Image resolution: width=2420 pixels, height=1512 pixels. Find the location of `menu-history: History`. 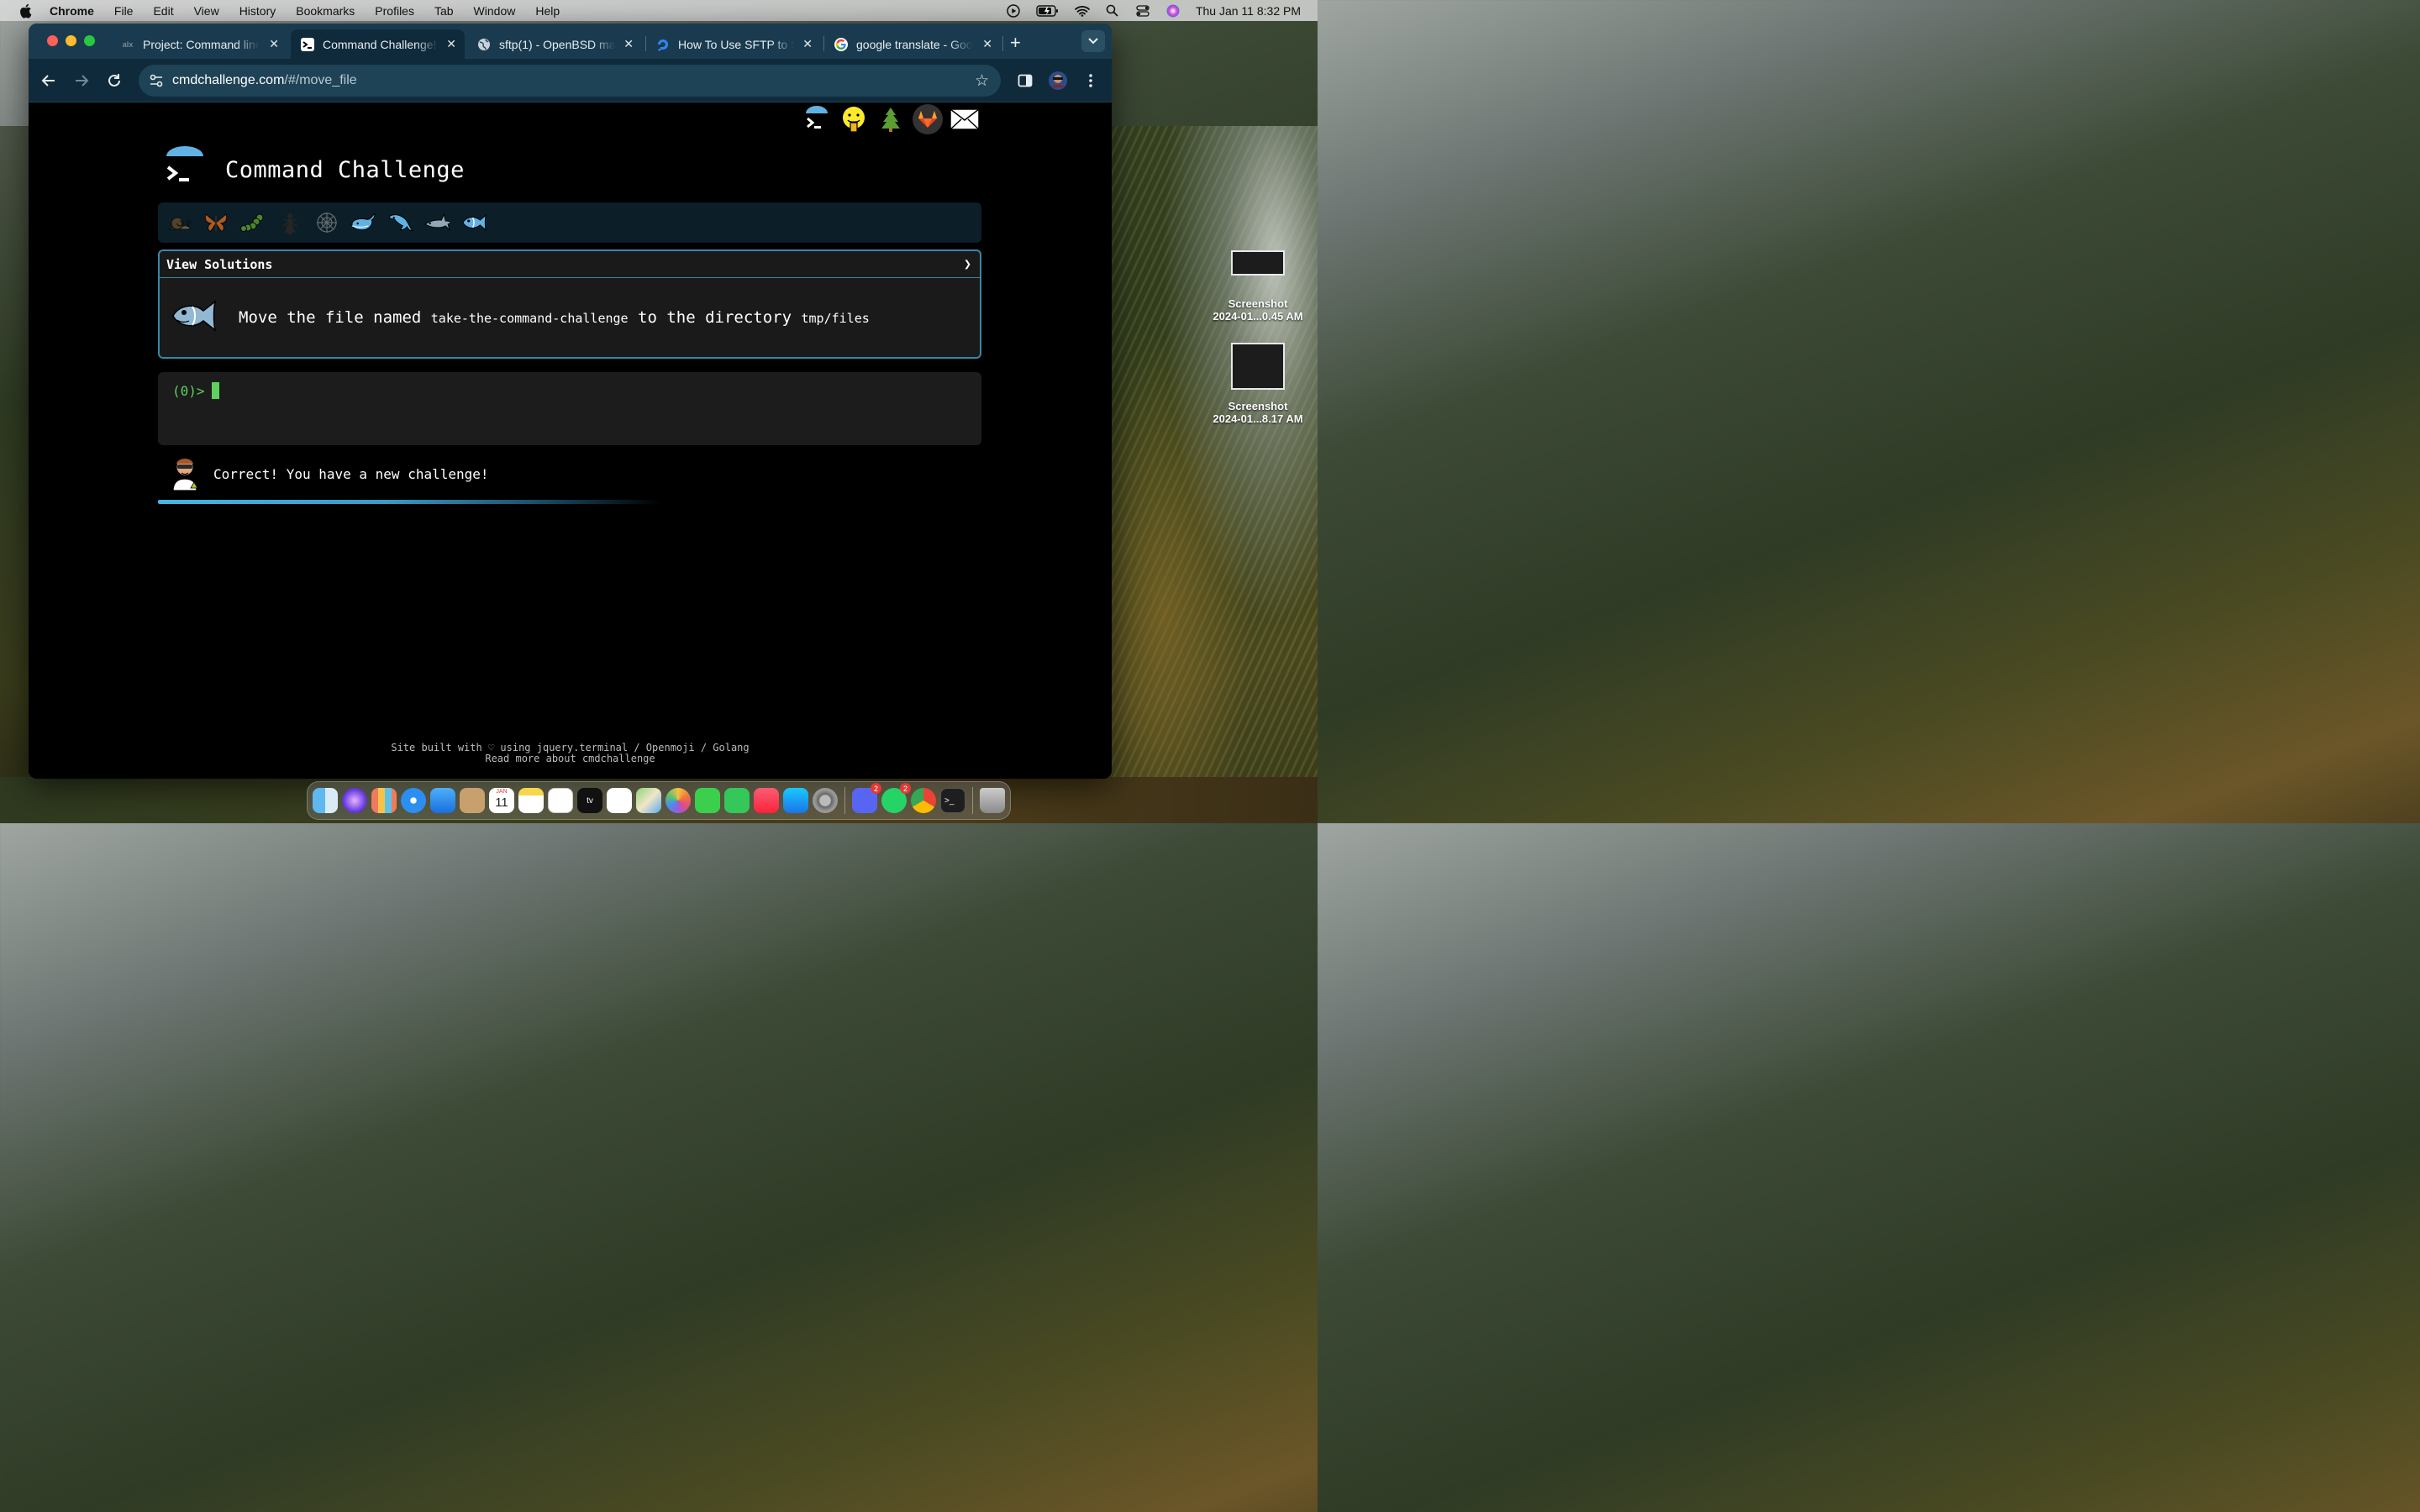

menu-history: History is located at coordinates (257, 11).